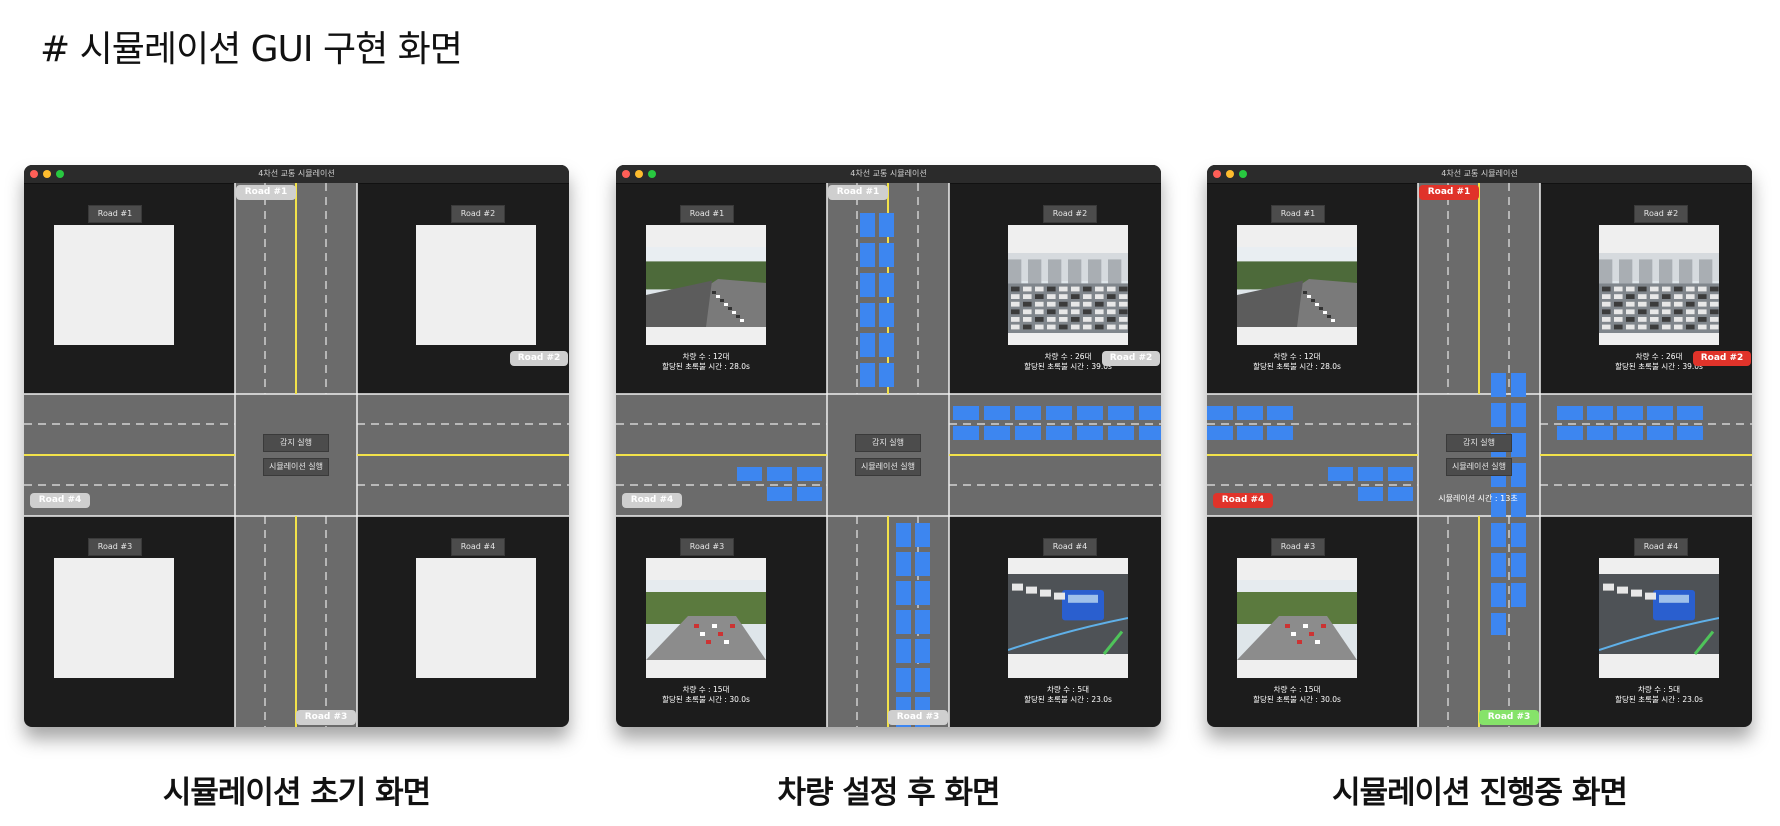  I want to click on vehicle-count: 차량 수 : 15대, so click(706, 689).